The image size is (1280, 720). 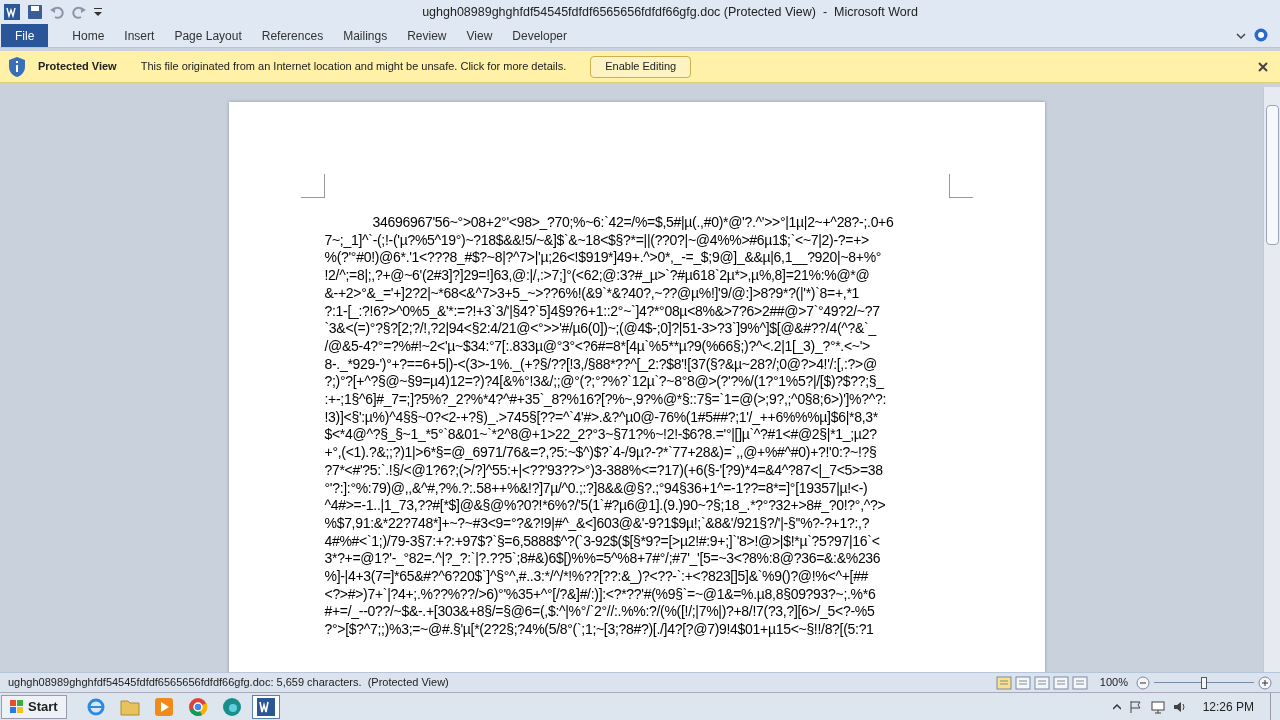 What do you see at coordinates (1143, 682) in the screenshot?
I see `zoom-out-icon` at bounding box center [1143, 682].